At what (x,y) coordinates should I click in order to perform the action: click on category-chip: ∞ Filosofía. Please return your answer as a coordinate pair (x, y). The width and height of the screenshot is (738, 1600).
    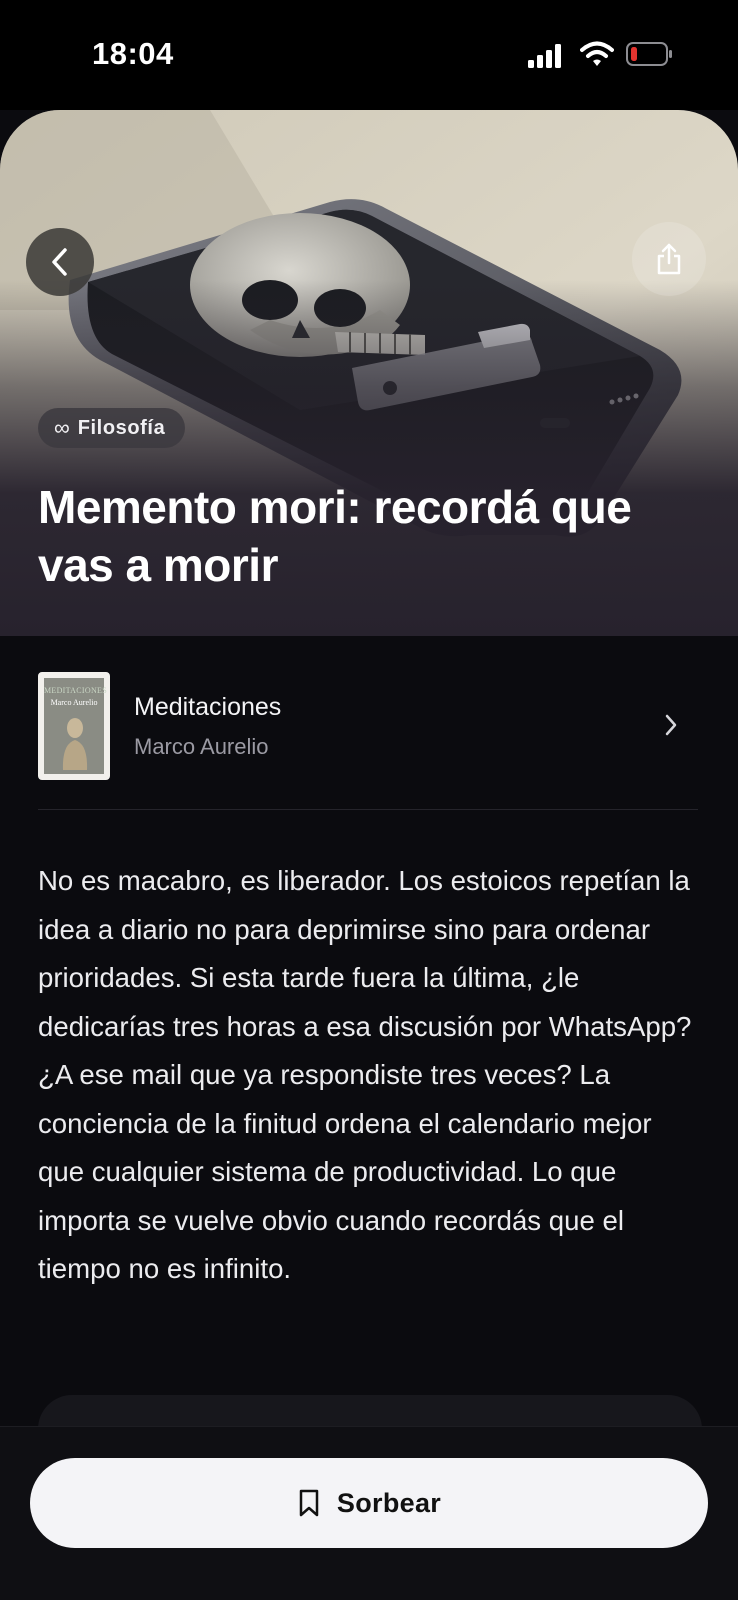
    Looking at the image, I should click on (112, 428).